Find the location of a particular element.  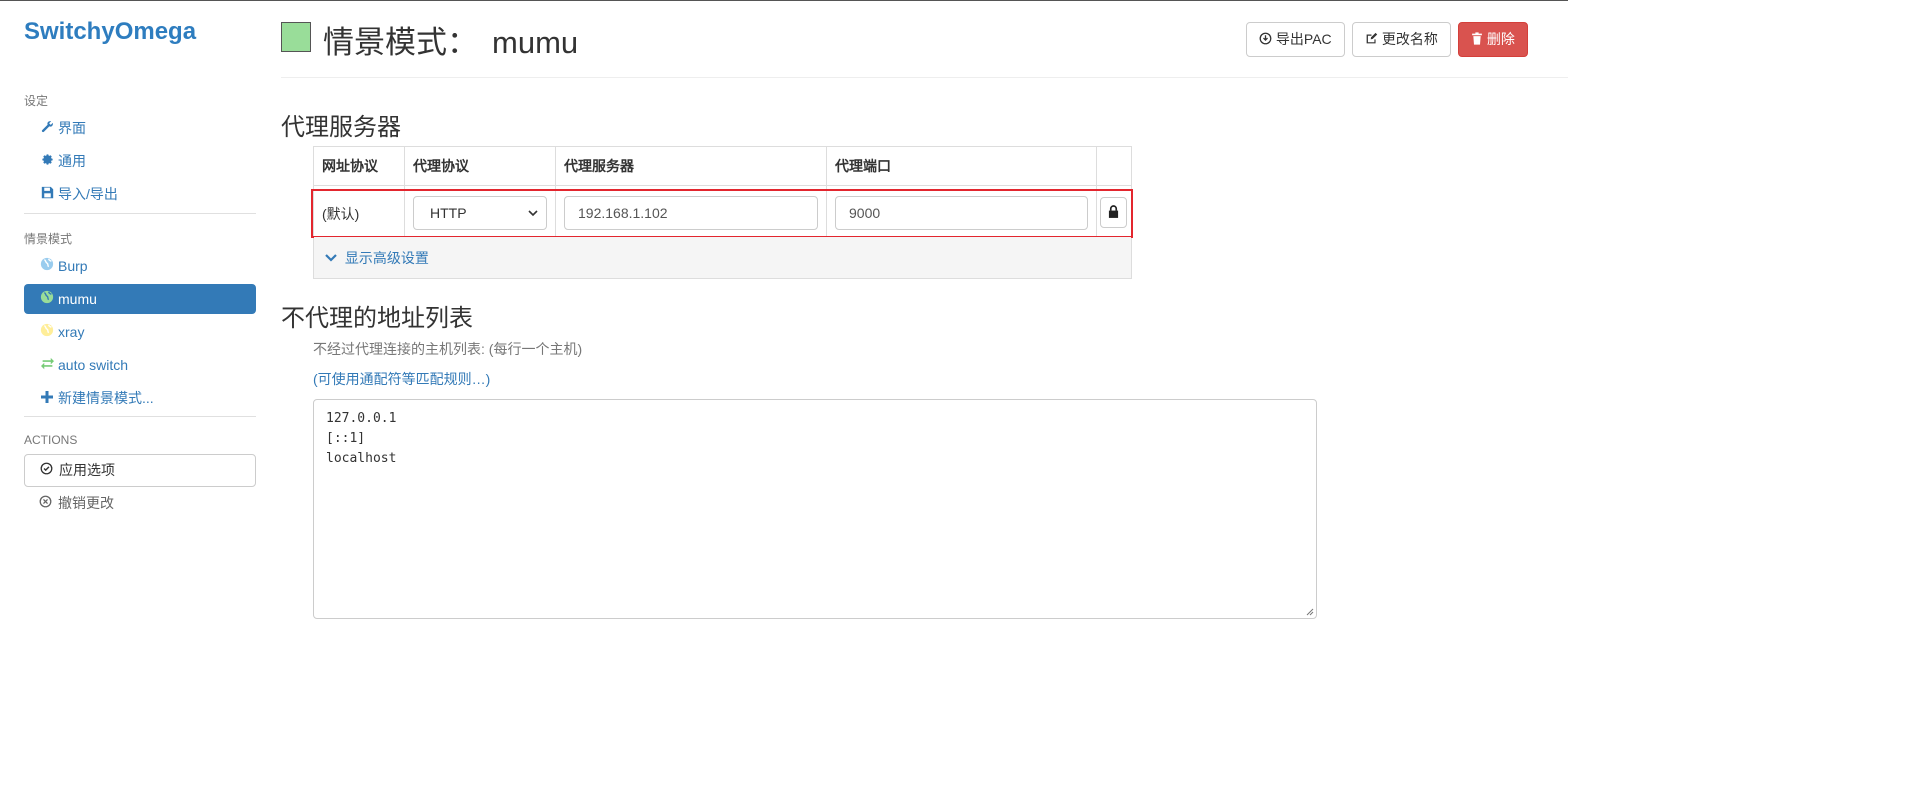

show-advanced-label: 显示高级设置 is located at coordinates (386, 258).